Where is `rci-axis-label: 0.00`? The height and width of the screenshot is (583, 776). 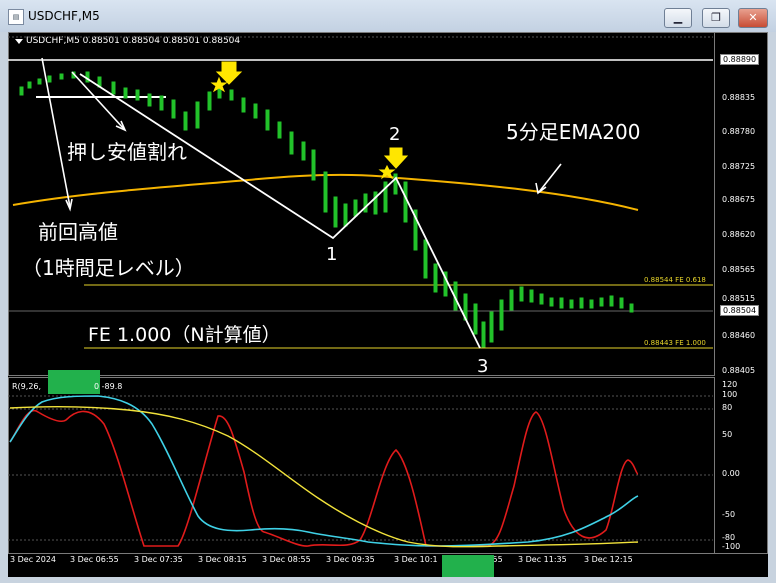
rci-axis-label: 0.00 is located at coordinates (731, 473).